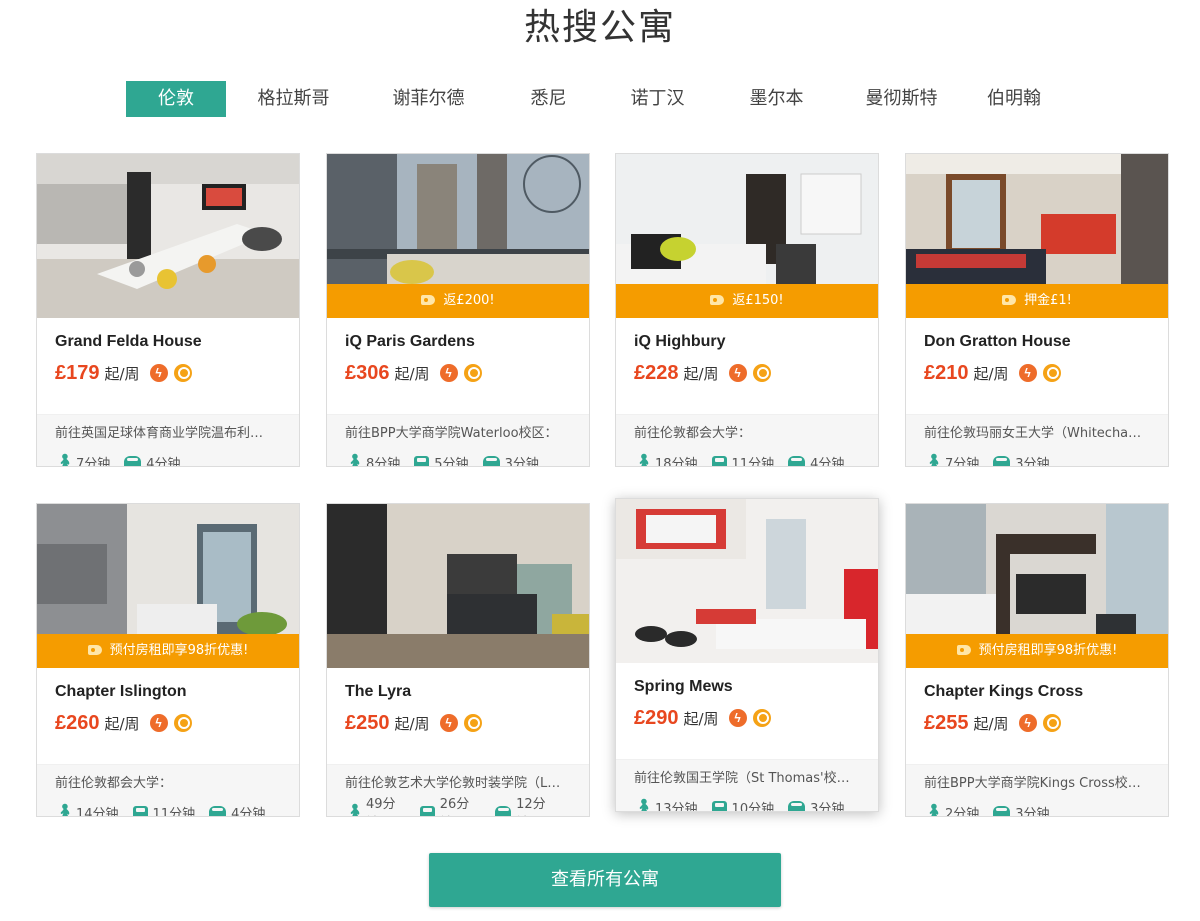  I want to click on transit-time-value: 5分钟, so click(451, 461).